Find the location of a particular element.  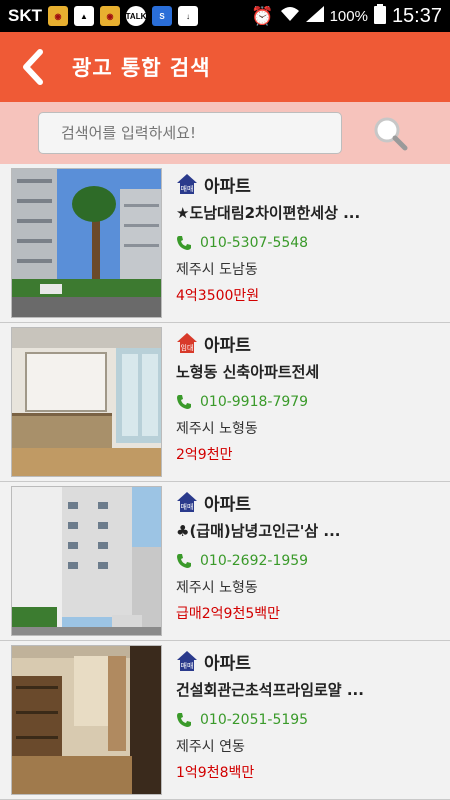

alarm-icon: ⏰ is located at coordinates (262, 15).